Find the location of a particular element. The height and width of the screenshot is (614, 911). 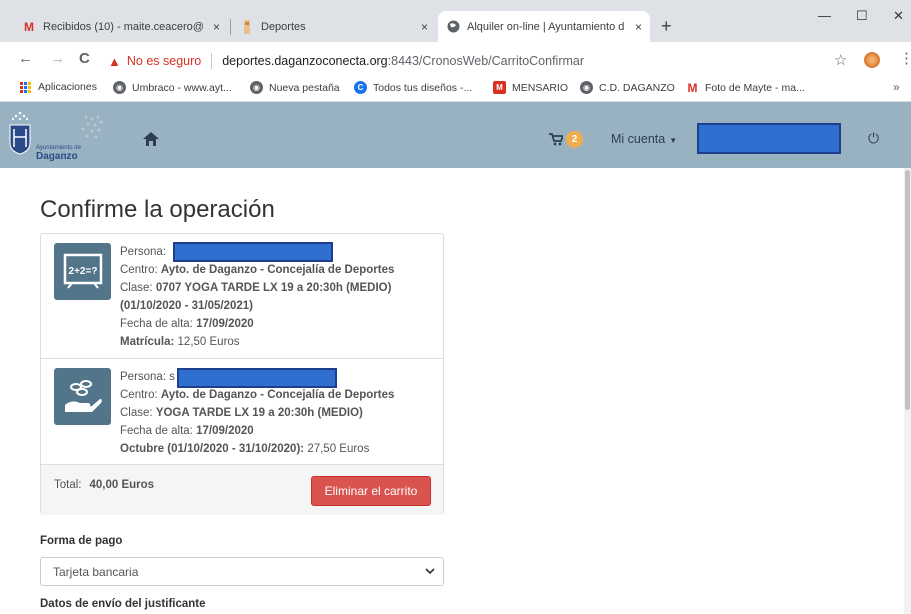

bookmark-star-icon: ☆ is located at coordinates (840, 60).